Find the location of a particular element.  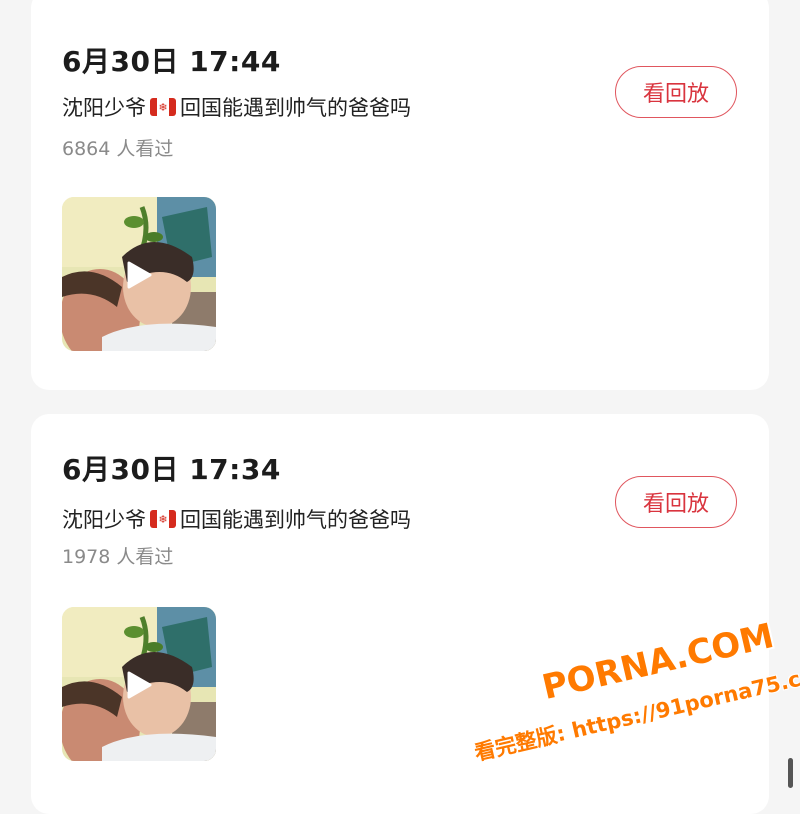

viewer-count: 6864 人看过 is located at coordinates (118, 149).